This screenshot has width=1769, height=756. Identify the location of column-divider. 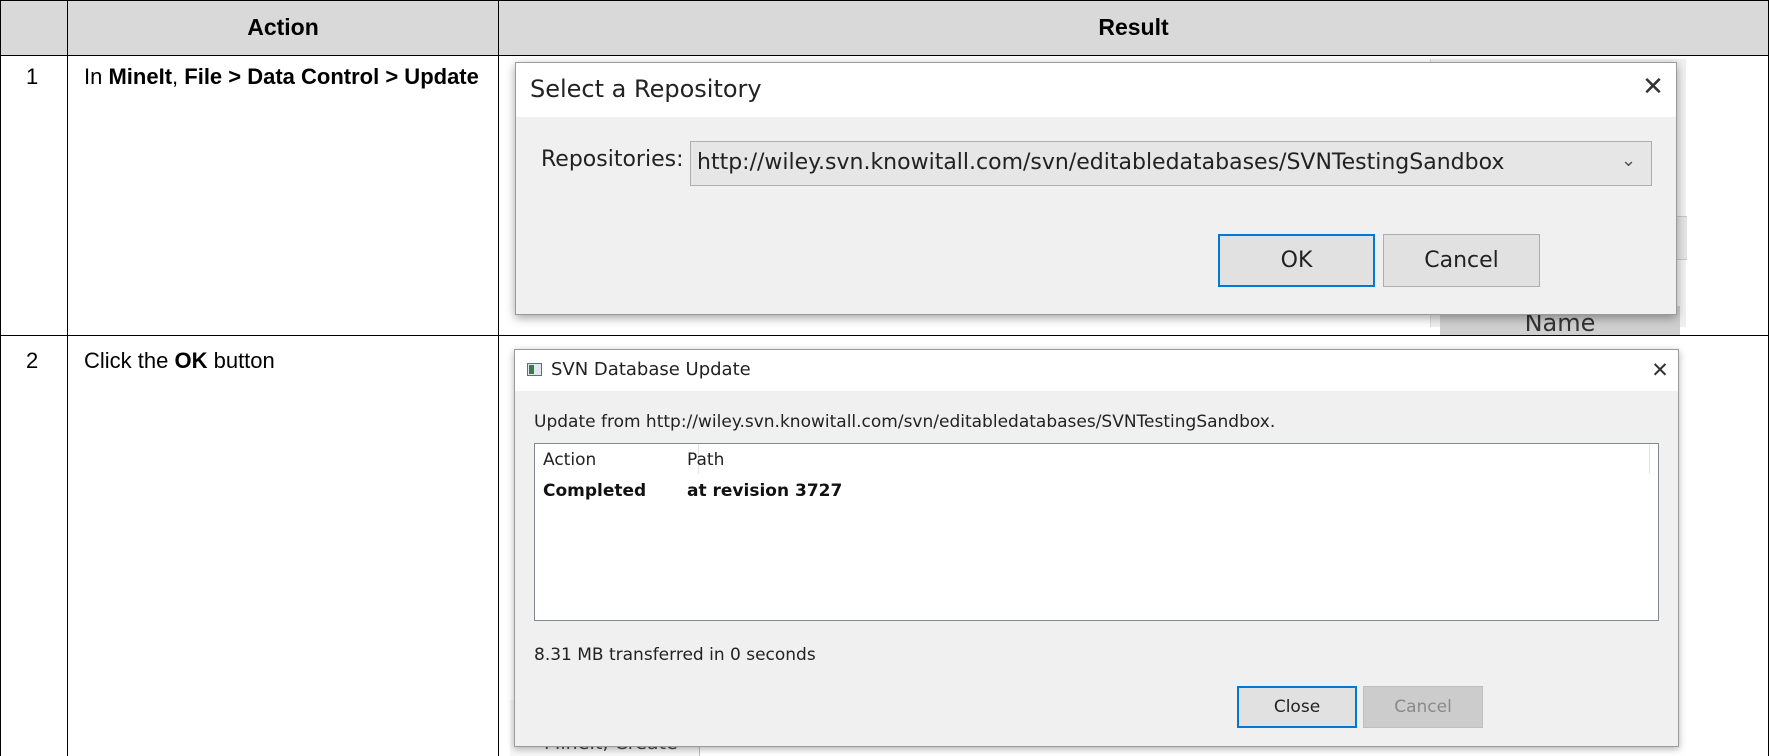
(1649, 459).